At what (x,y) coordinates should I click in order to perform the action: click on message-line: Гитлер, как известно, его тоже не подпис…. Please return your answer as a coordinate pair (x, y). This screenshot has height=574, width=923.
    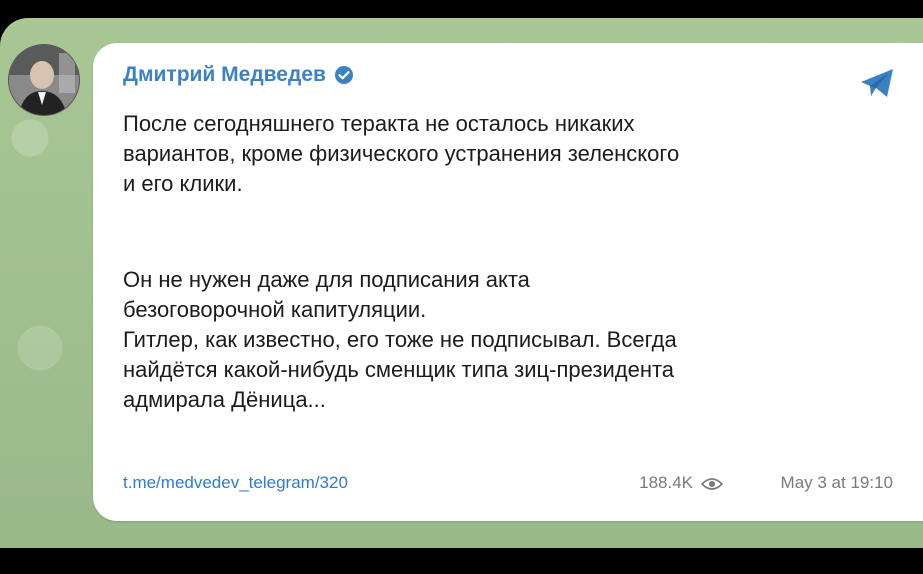
    Looking at the image, I should click on (400, 339).